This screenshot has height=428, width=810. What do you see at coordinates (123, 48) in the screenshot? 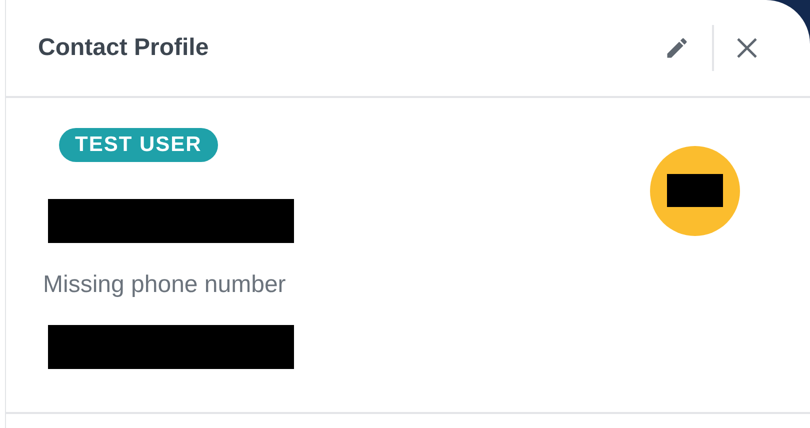
I see `panel-title: Contact Profile` at bounding box center [123, 48].